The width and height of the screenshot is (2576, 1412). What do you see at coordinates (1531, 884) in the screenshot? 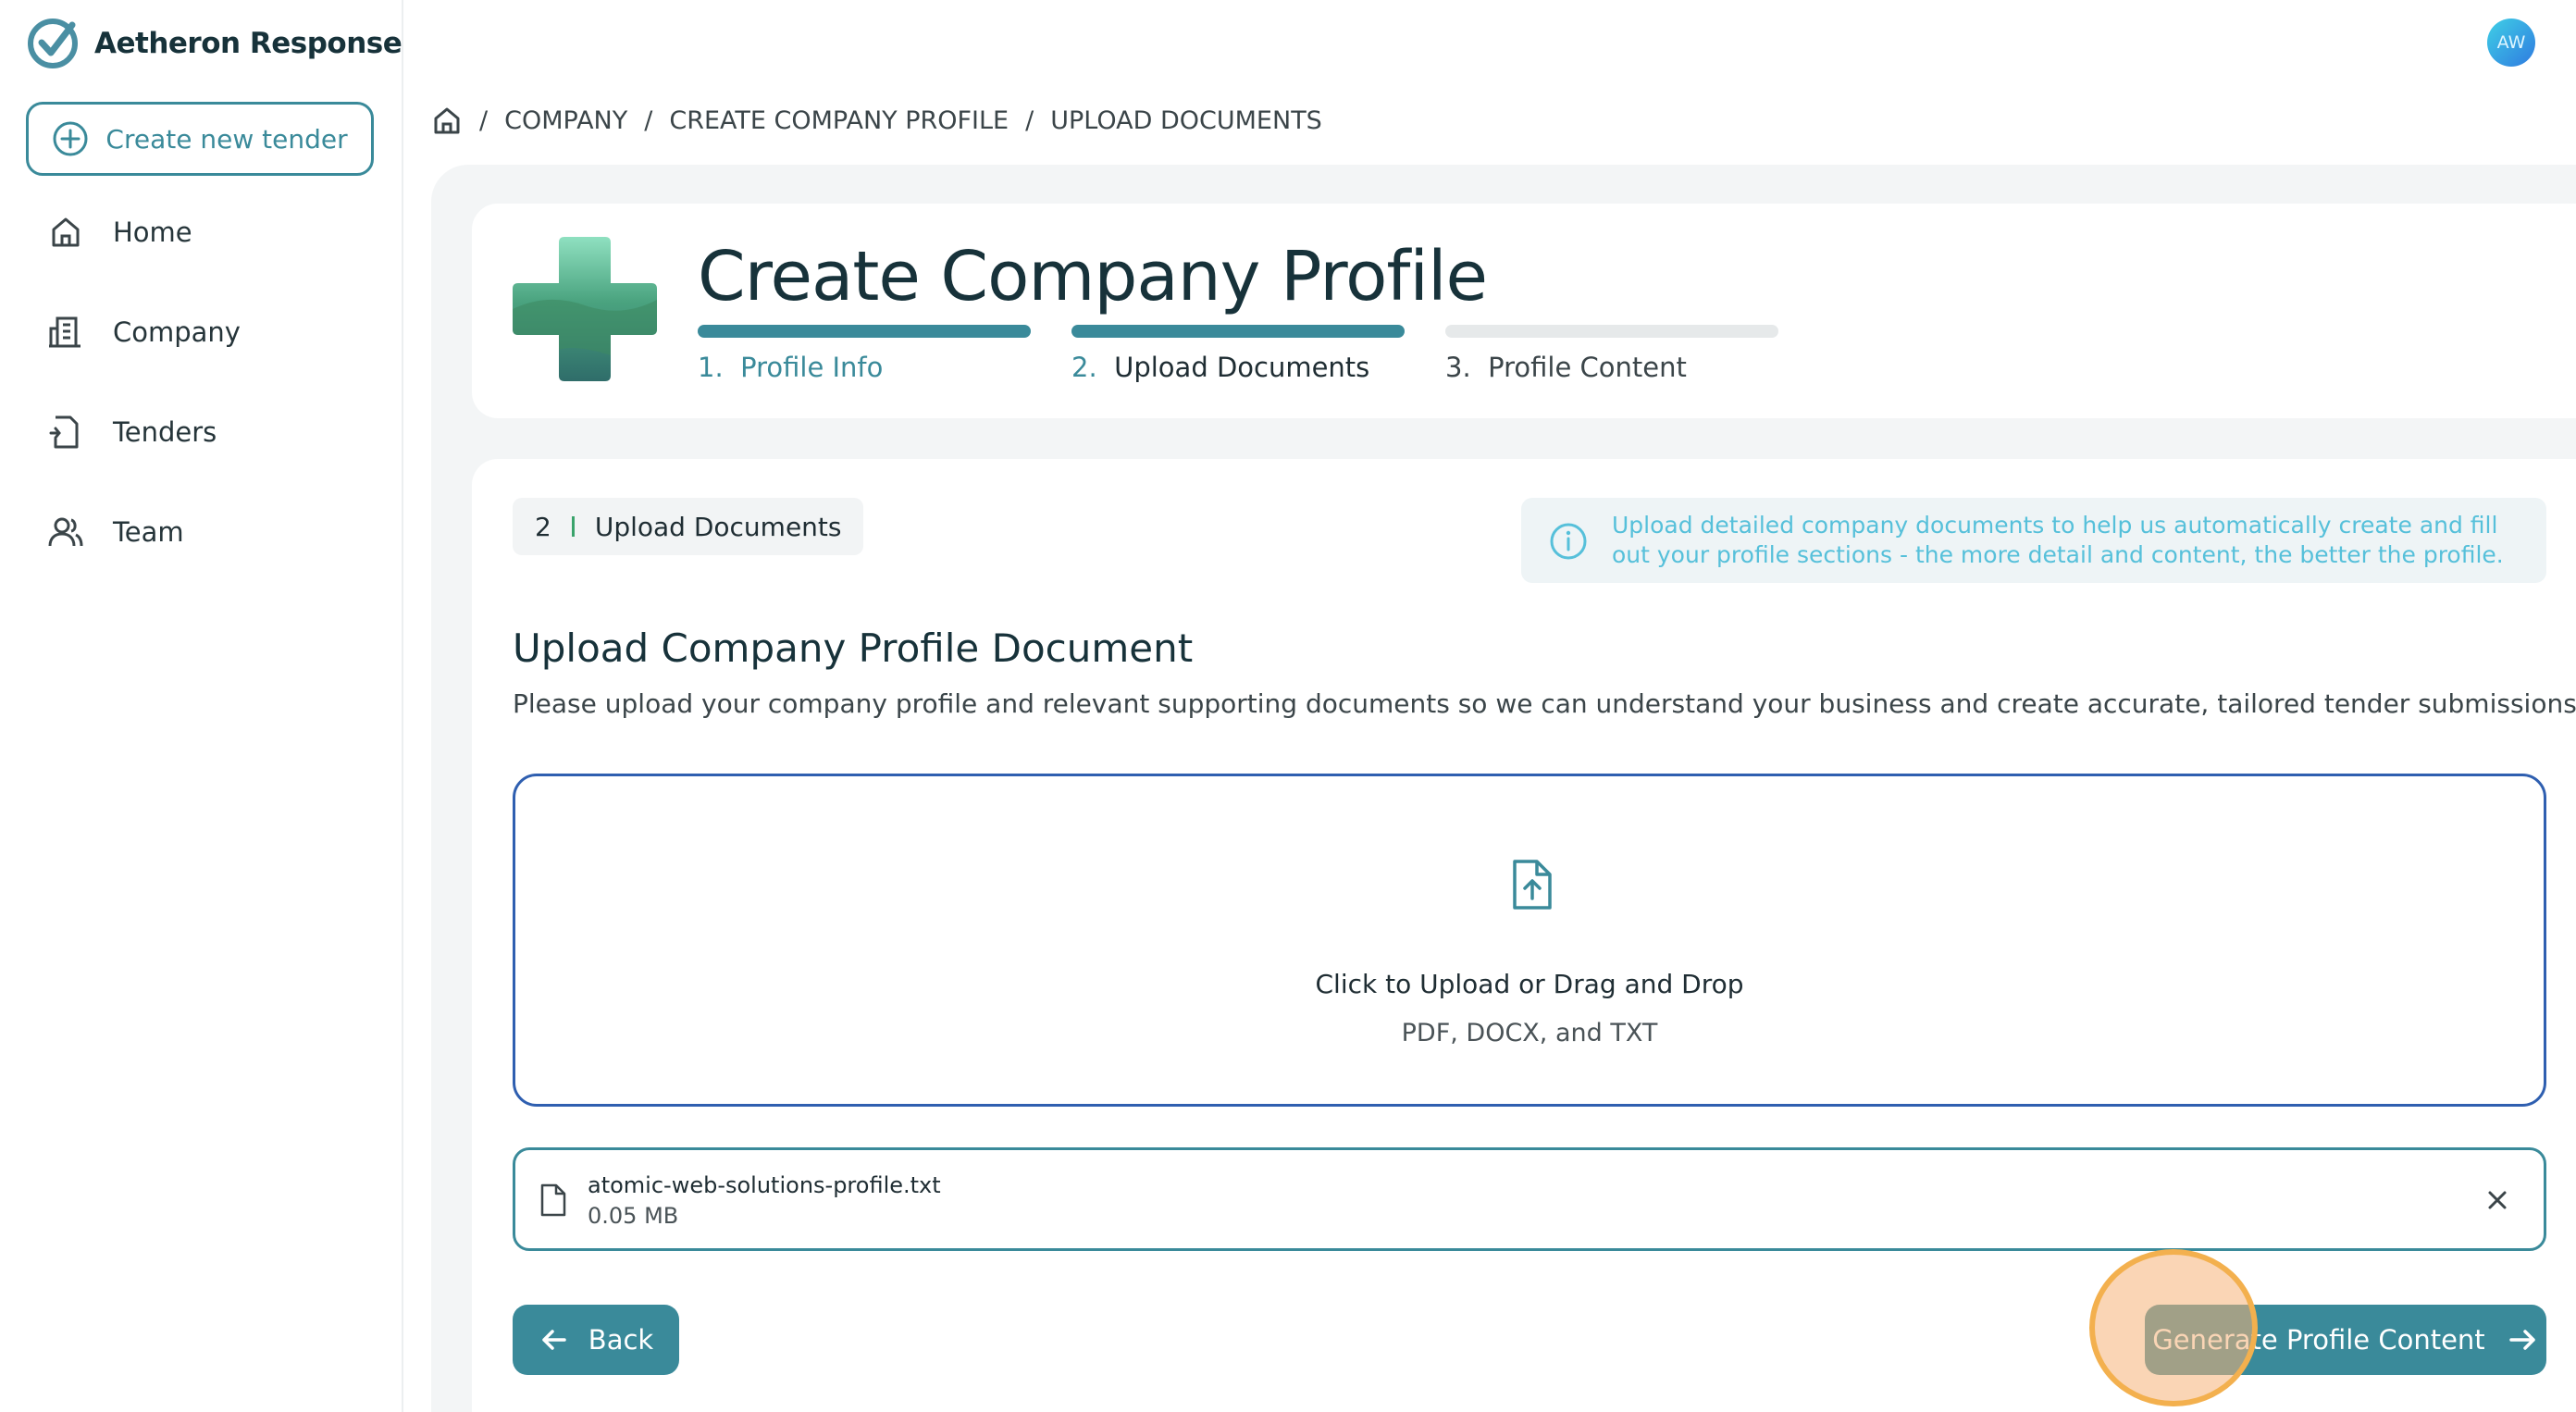
I see `file-upload-icon` at bounding box center [1531, 884].